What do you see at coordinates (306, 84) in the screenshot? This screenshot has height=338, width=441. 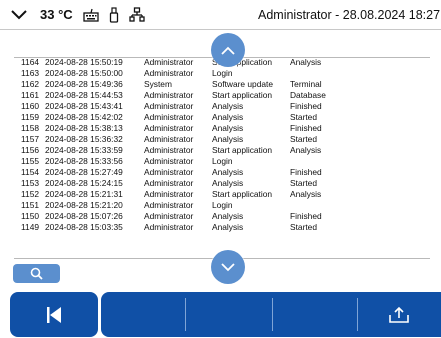 I see `log-detail: Terminal` at bounding box center [306, 84].